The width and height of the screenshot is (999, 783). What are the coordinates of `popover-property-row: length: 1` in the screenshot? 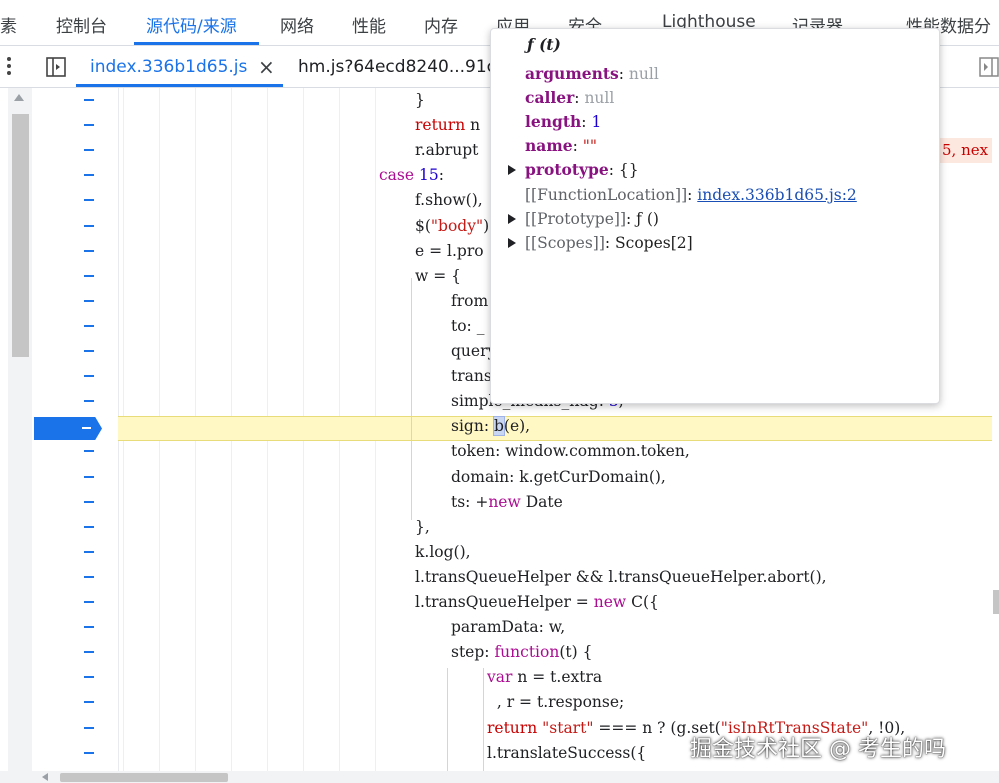 It's located at (563, 122).